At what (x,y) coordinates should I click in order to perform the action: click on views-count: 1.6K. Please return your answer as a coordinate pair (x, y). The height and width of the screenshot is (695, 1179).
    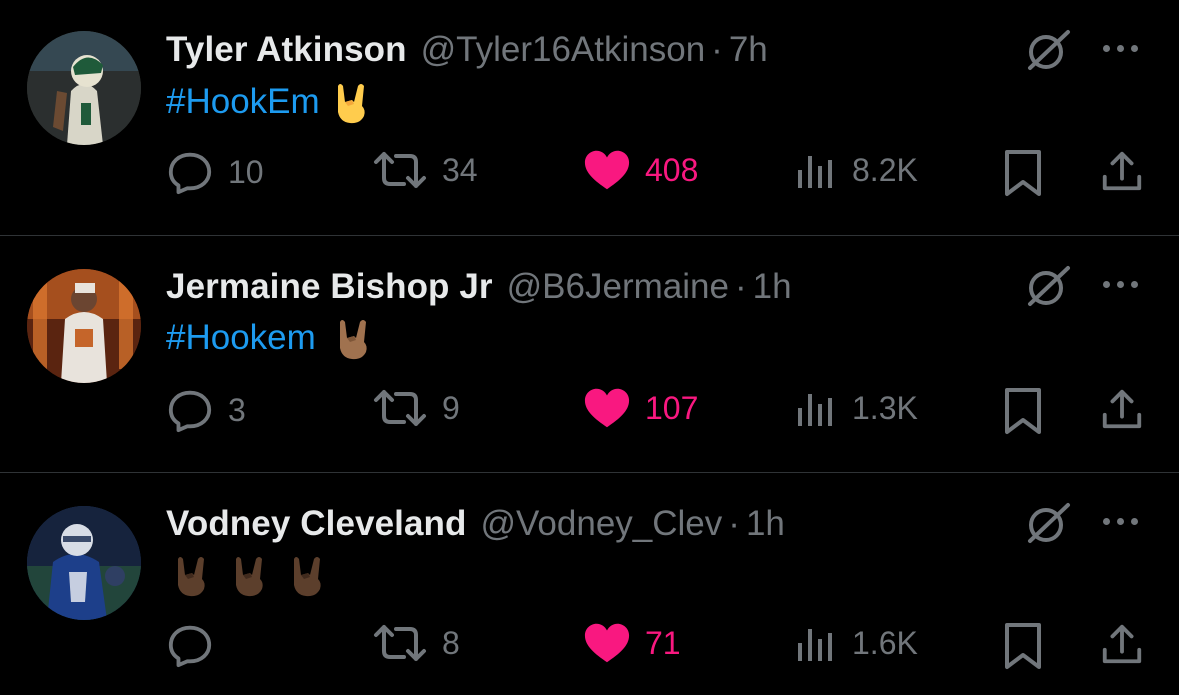
    Looking at the image, I should click on (885, 642).